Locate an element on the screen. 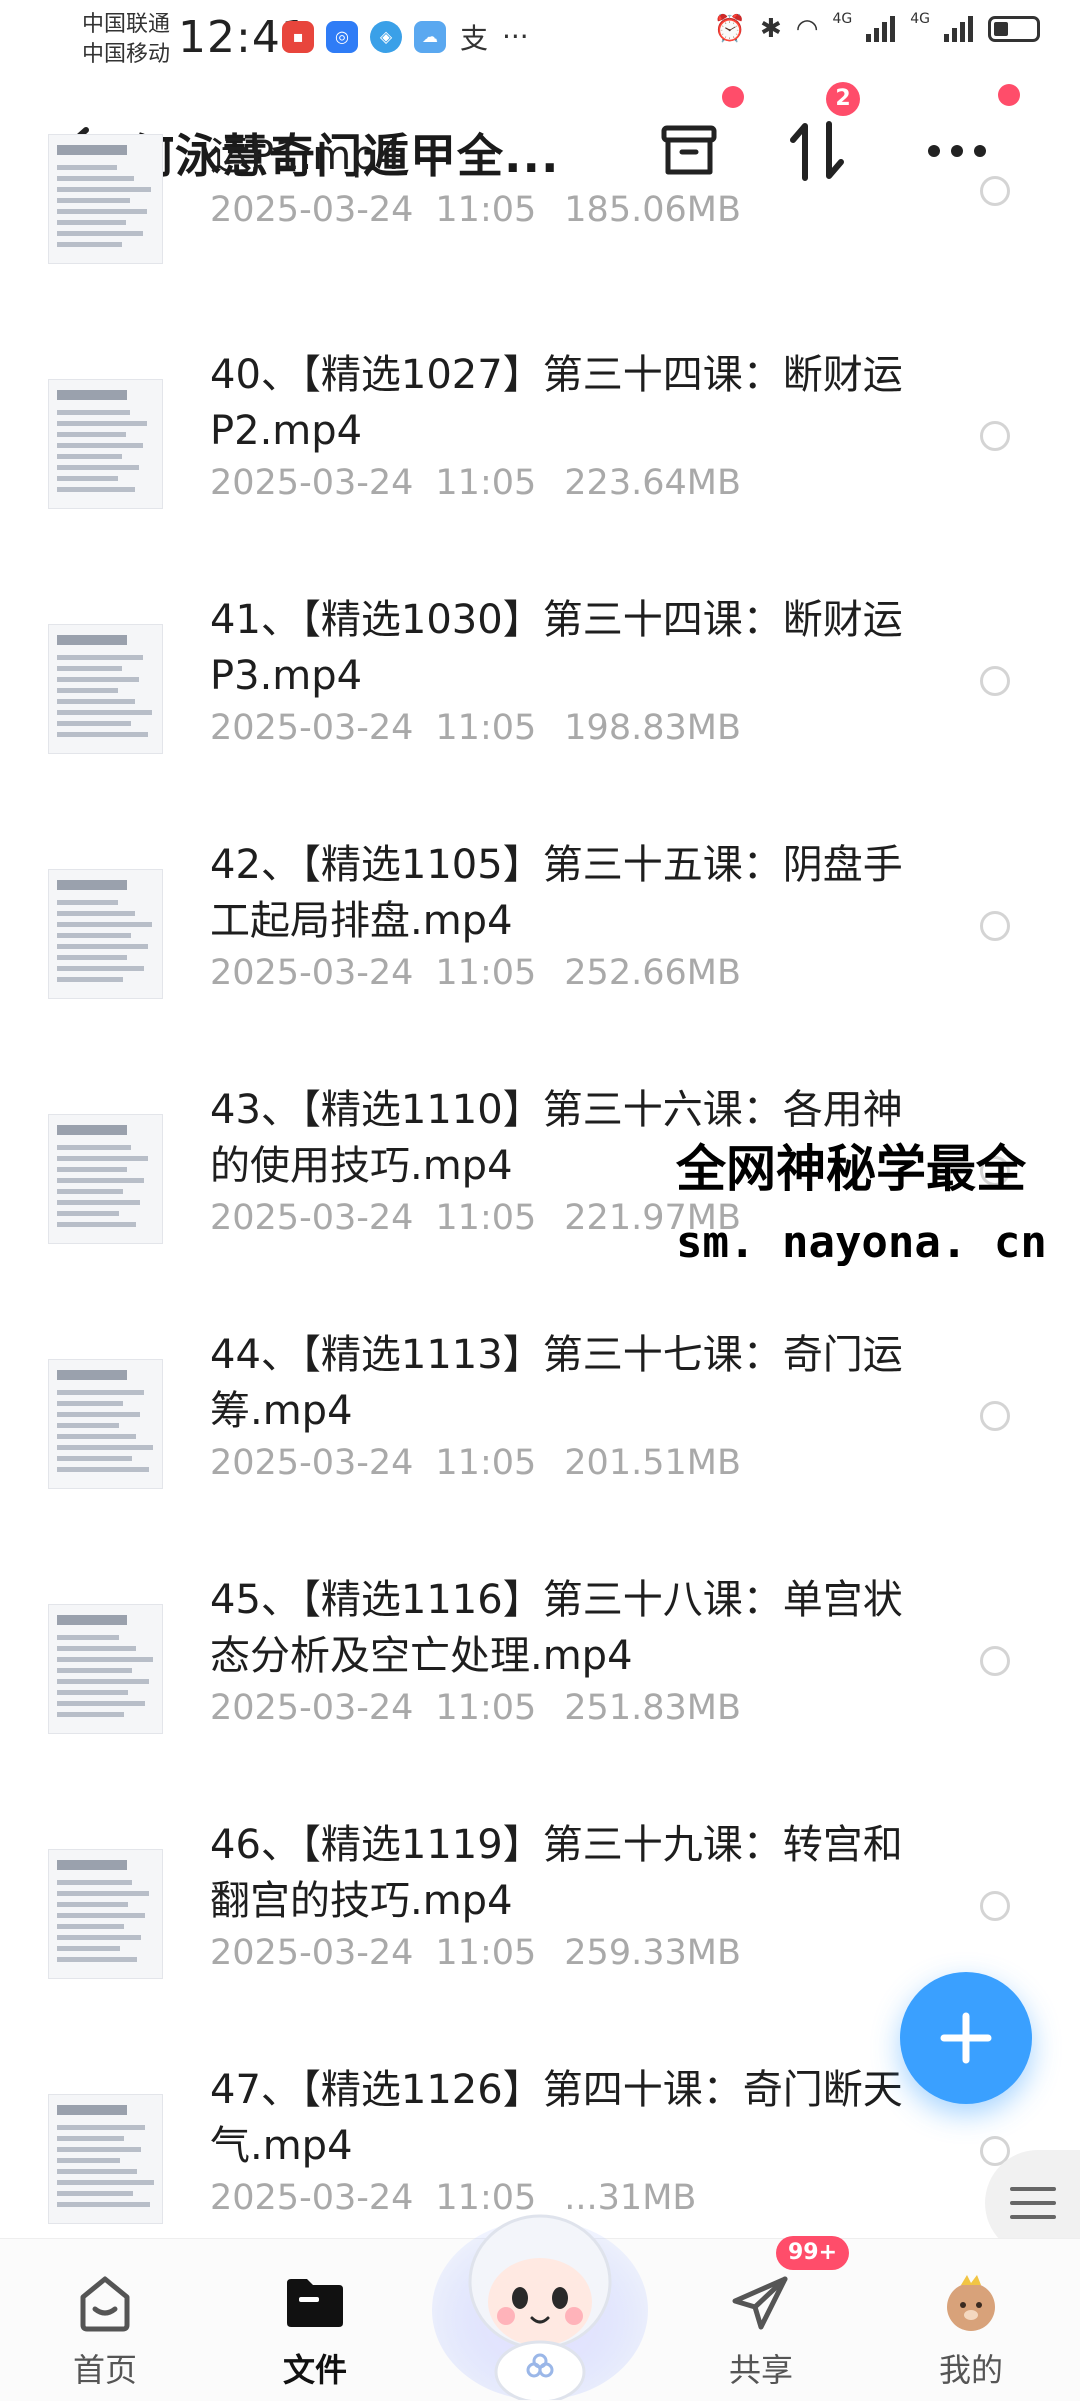 Image resolution: width=1080 pixels, height=2401 pixels. file-size: 223.64MB is located at coordinates (652, 483).